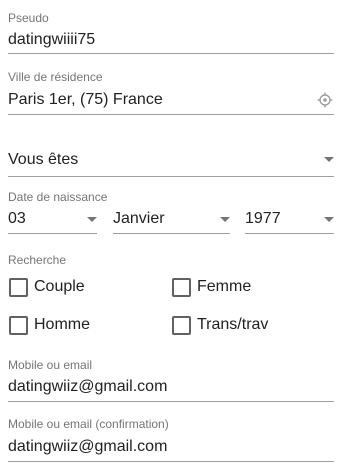 This screenshot has height=466, width=348. I want to click on mobile-confirm-underline, so click(171, 461).